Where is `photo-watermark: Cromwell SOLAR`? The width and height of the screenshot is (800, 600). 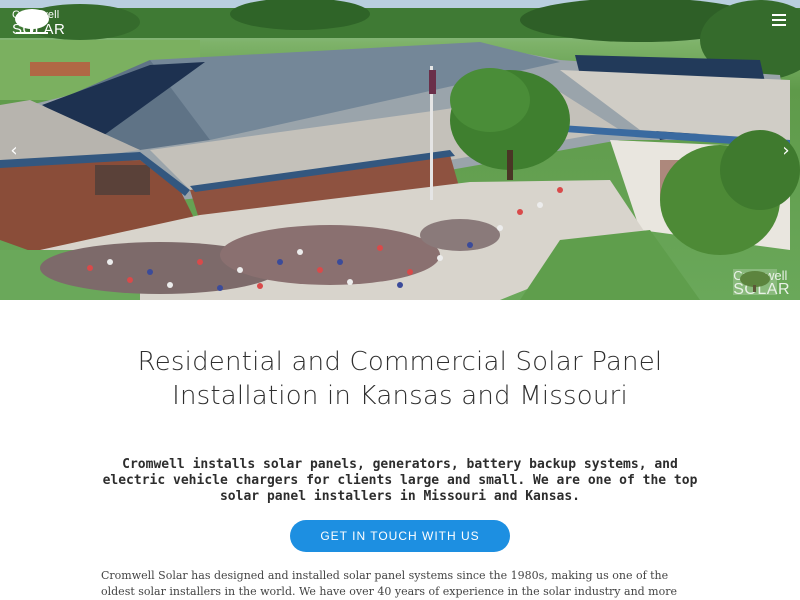
photo-watermark: Cromwell SOLAR is located at coordinates (761, 283).